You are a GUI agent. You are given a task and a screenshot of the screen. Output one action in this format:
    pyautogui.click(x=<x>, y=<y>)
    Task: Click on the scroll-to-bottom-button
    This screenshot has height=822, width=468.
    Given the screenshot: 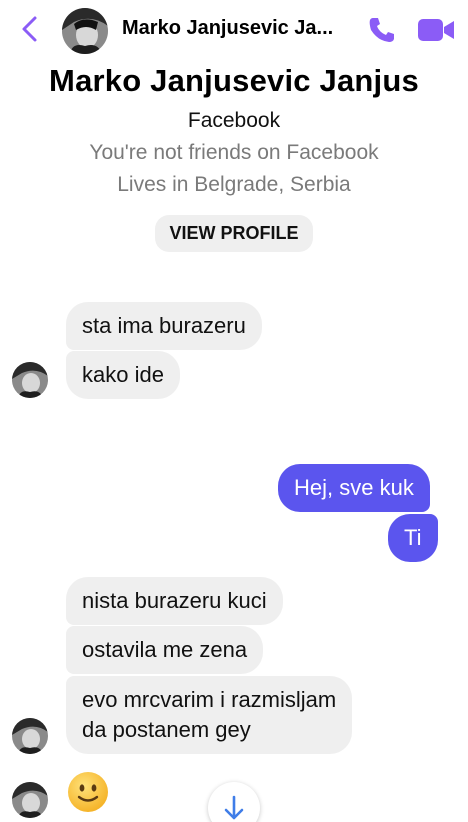 What is the action you would take?
    pyautogui.click(x=234, y=802)
    